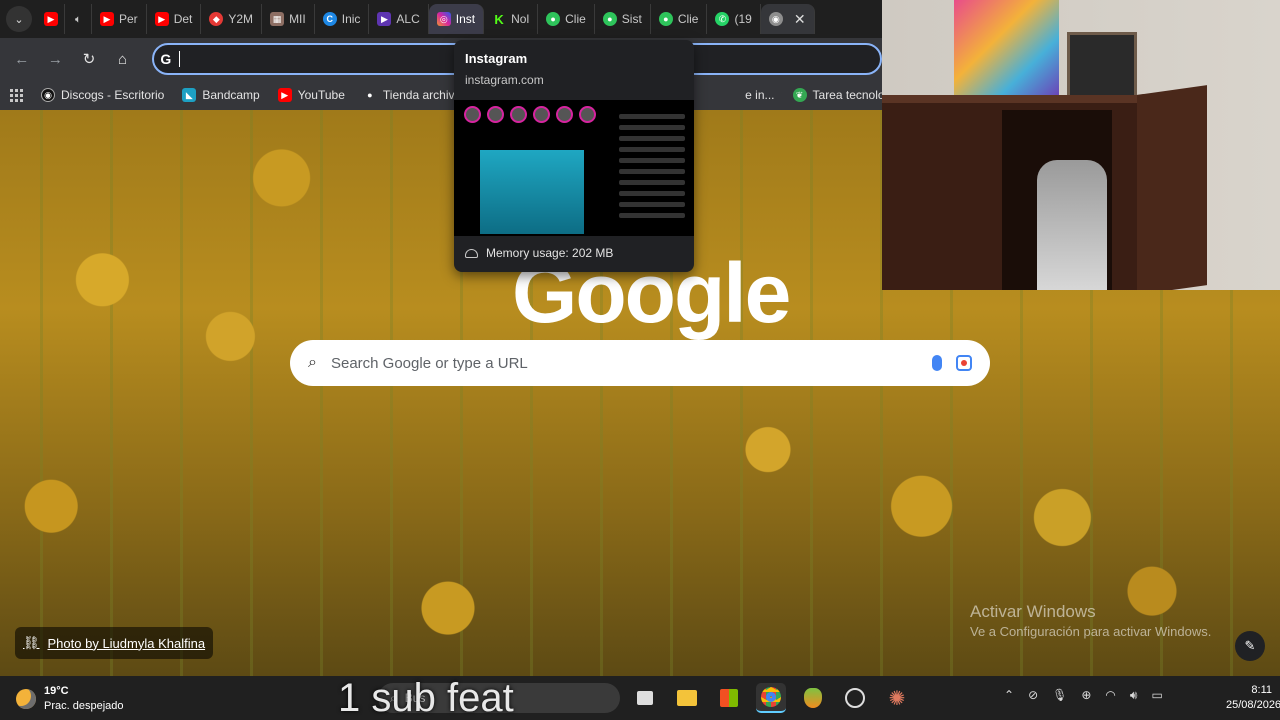  I want to click on back-button: ←, so click(22, 59).